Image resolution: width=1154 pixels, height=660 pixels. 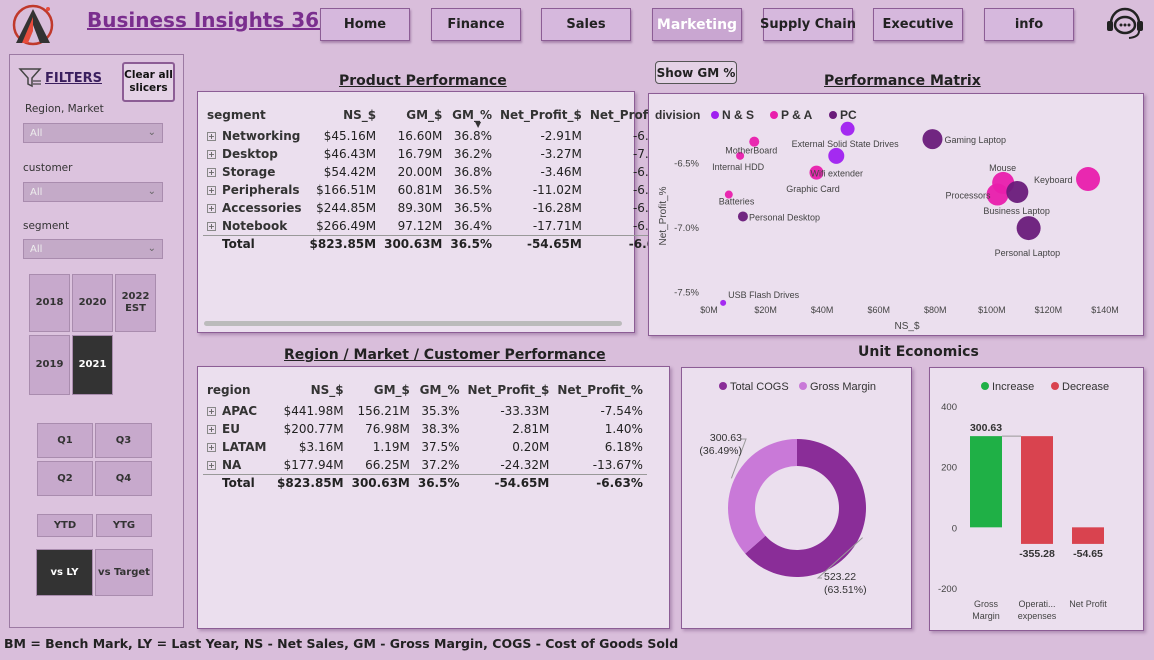 What do you see at coordinates (425, 465) in the screenshot?
I see `table-row: + NA $177.94M 66.25M 37.2% -24.32M -13.67%` at bounding box center [425, 465].